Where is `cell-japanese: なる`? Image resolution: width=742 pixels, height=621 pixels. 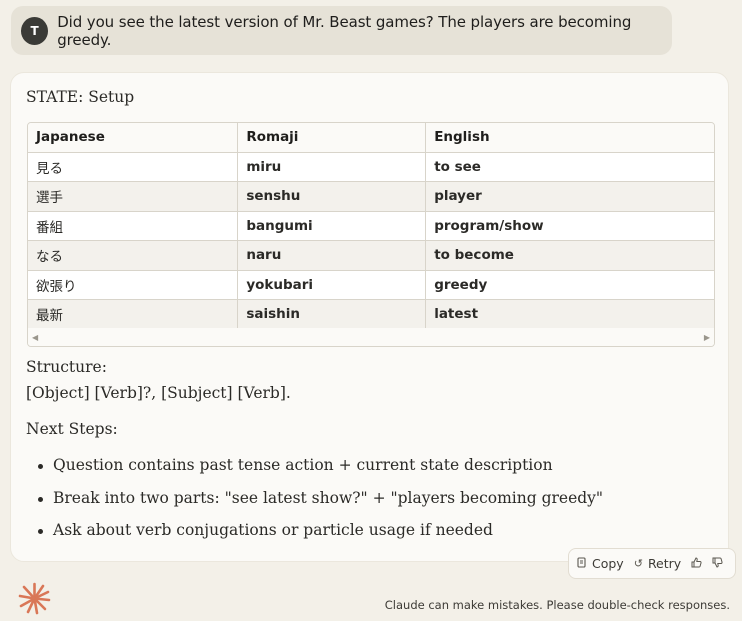
cell-japanese: なる is located at coordinates (133, 255).